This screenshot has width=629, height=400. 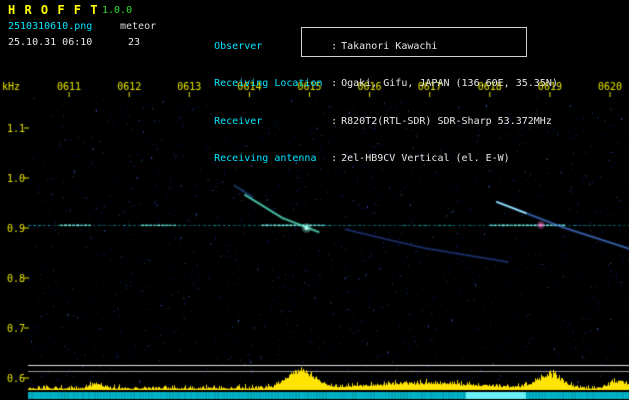 What do you see at coordinates (449, 83) in the screenshot?
I see `info-value: Ogaki, Gifu, JAPAN (136.60E, 35.35N)` at bounding box center [449, 83].